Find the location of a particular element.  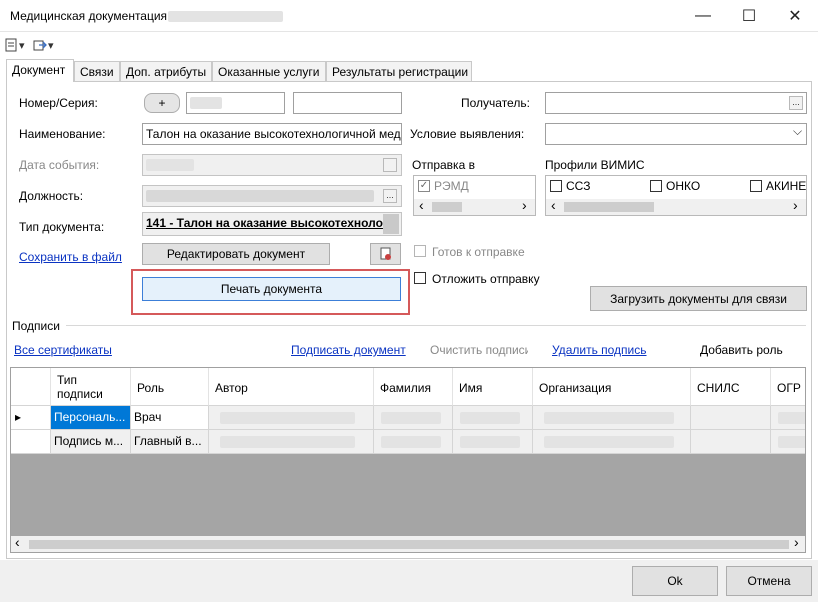

col-snils: СНИЛС is located at coordinates (731, 387).